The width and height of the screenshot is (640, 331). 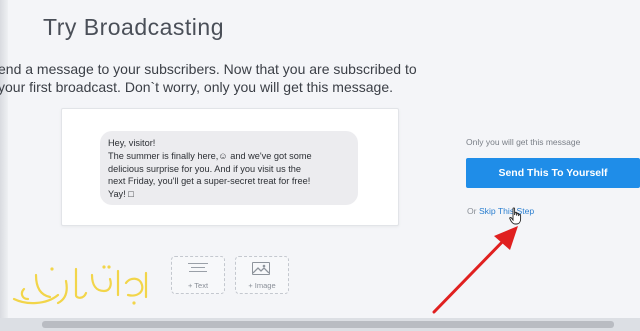 I want to click on watermark-logo, so click(x=80, y=285).